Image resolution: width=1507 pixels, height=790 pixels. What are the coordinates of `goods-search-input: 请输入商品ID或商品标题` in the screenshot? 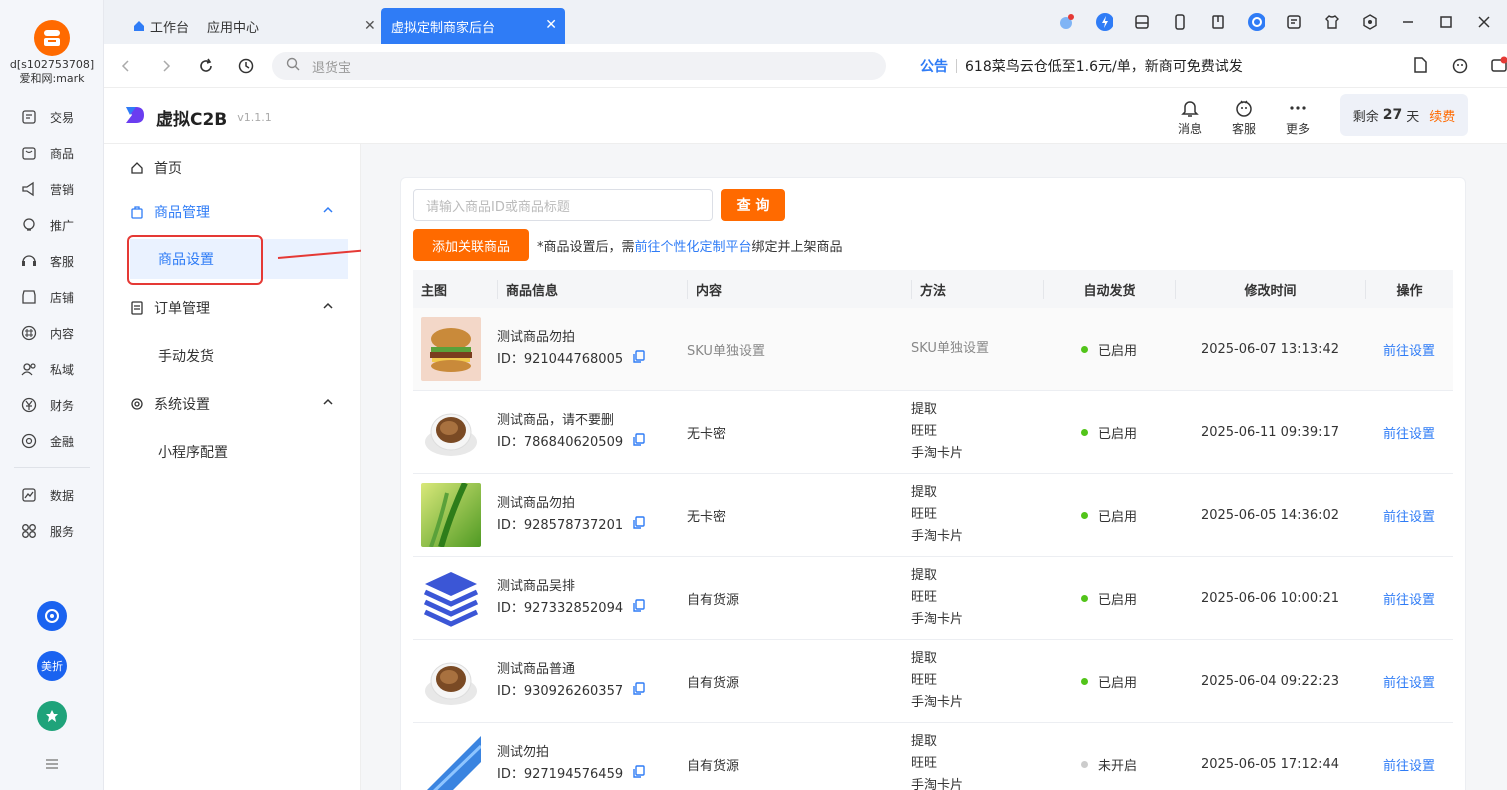 It's located at (563, 205).